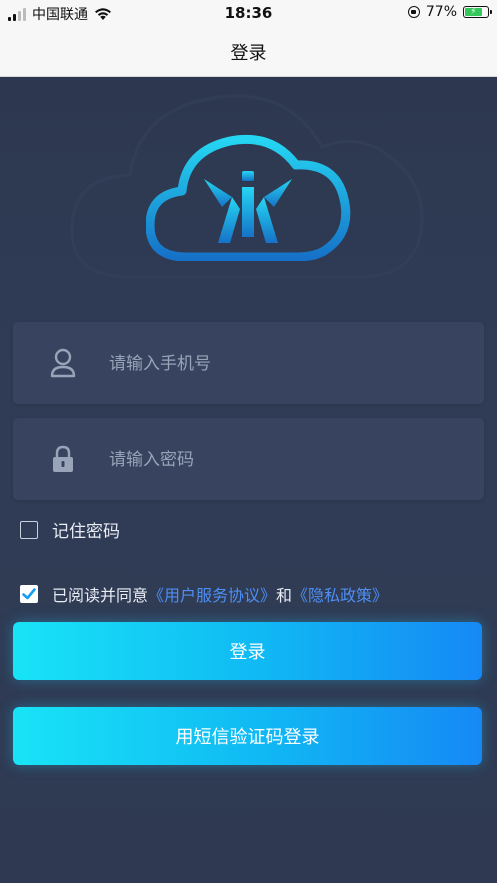 The height and width of the screenshot is (883, 497). Describe the element at coordinates (63, 458) in the screenshot. I see `lock-icon` at that location.